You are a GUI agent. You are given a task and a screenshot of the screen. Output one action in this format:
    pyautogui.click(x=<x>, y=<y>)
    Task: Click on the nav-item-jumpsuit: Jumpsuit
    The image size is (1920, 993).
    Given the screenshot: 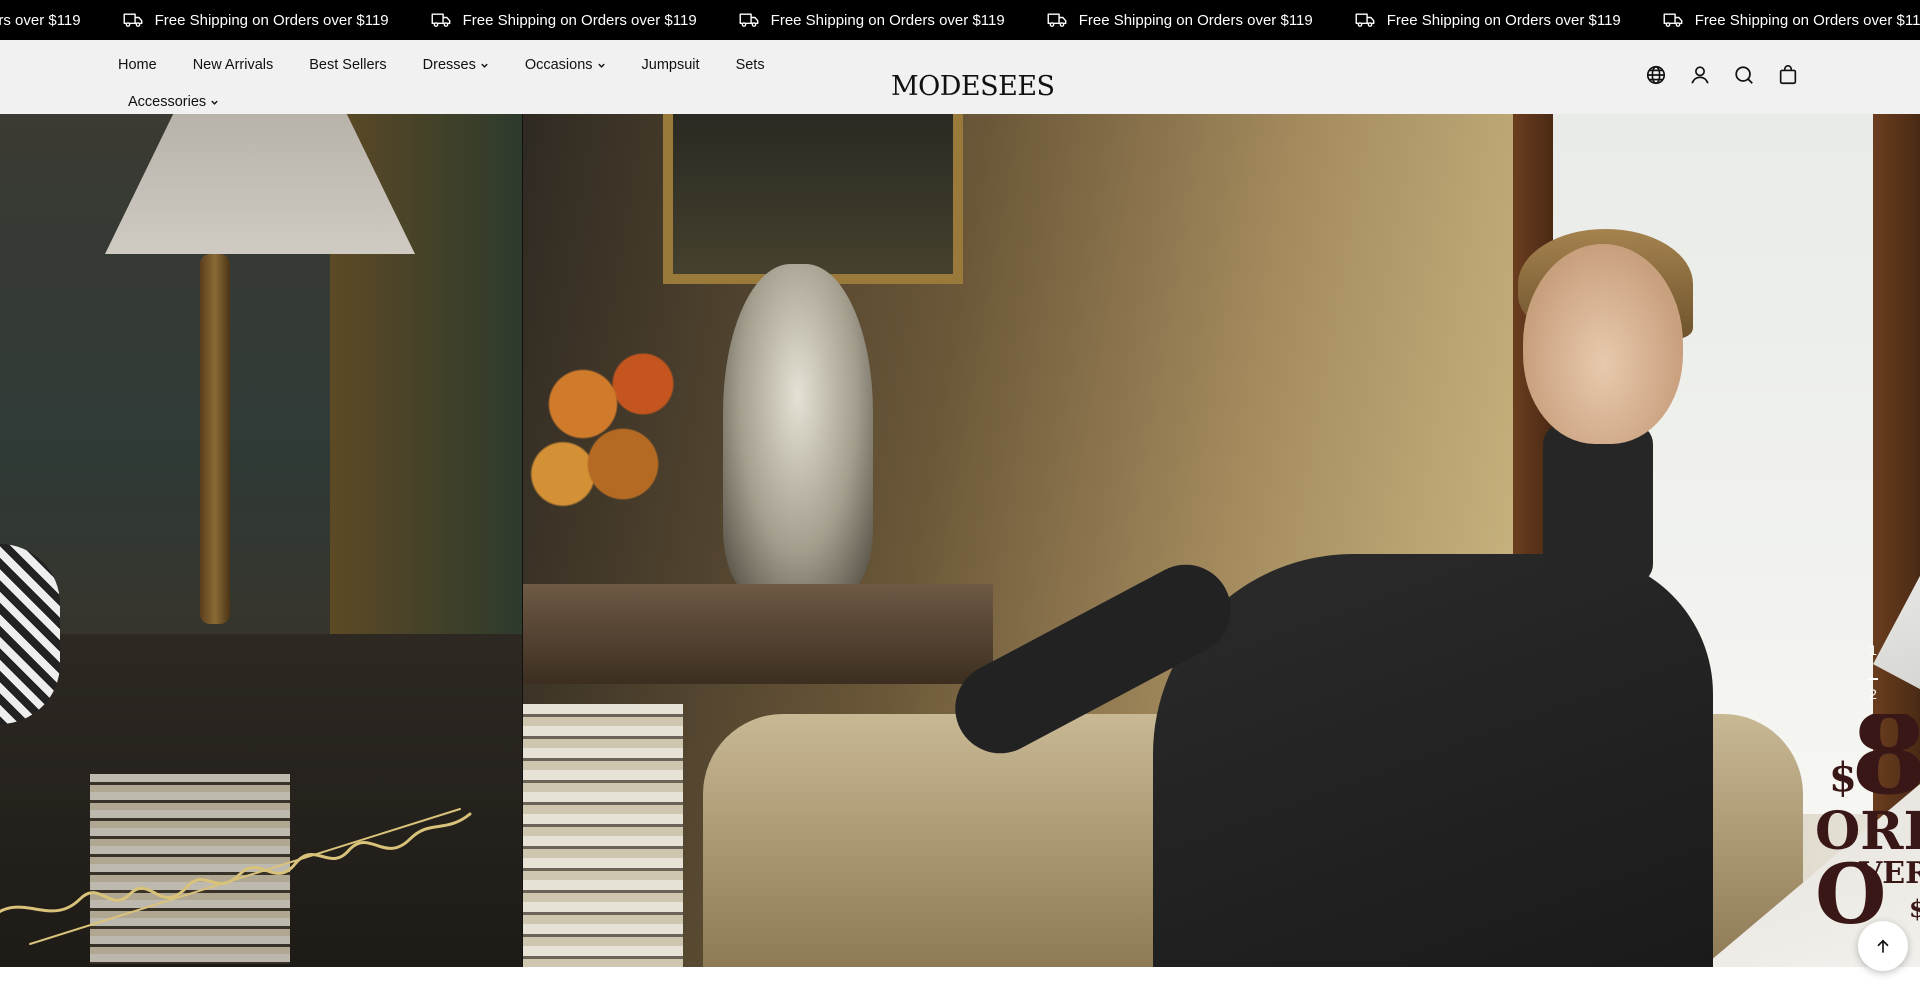 What is the action you would take?
    pyautogui.click(x=671, y=65)
    